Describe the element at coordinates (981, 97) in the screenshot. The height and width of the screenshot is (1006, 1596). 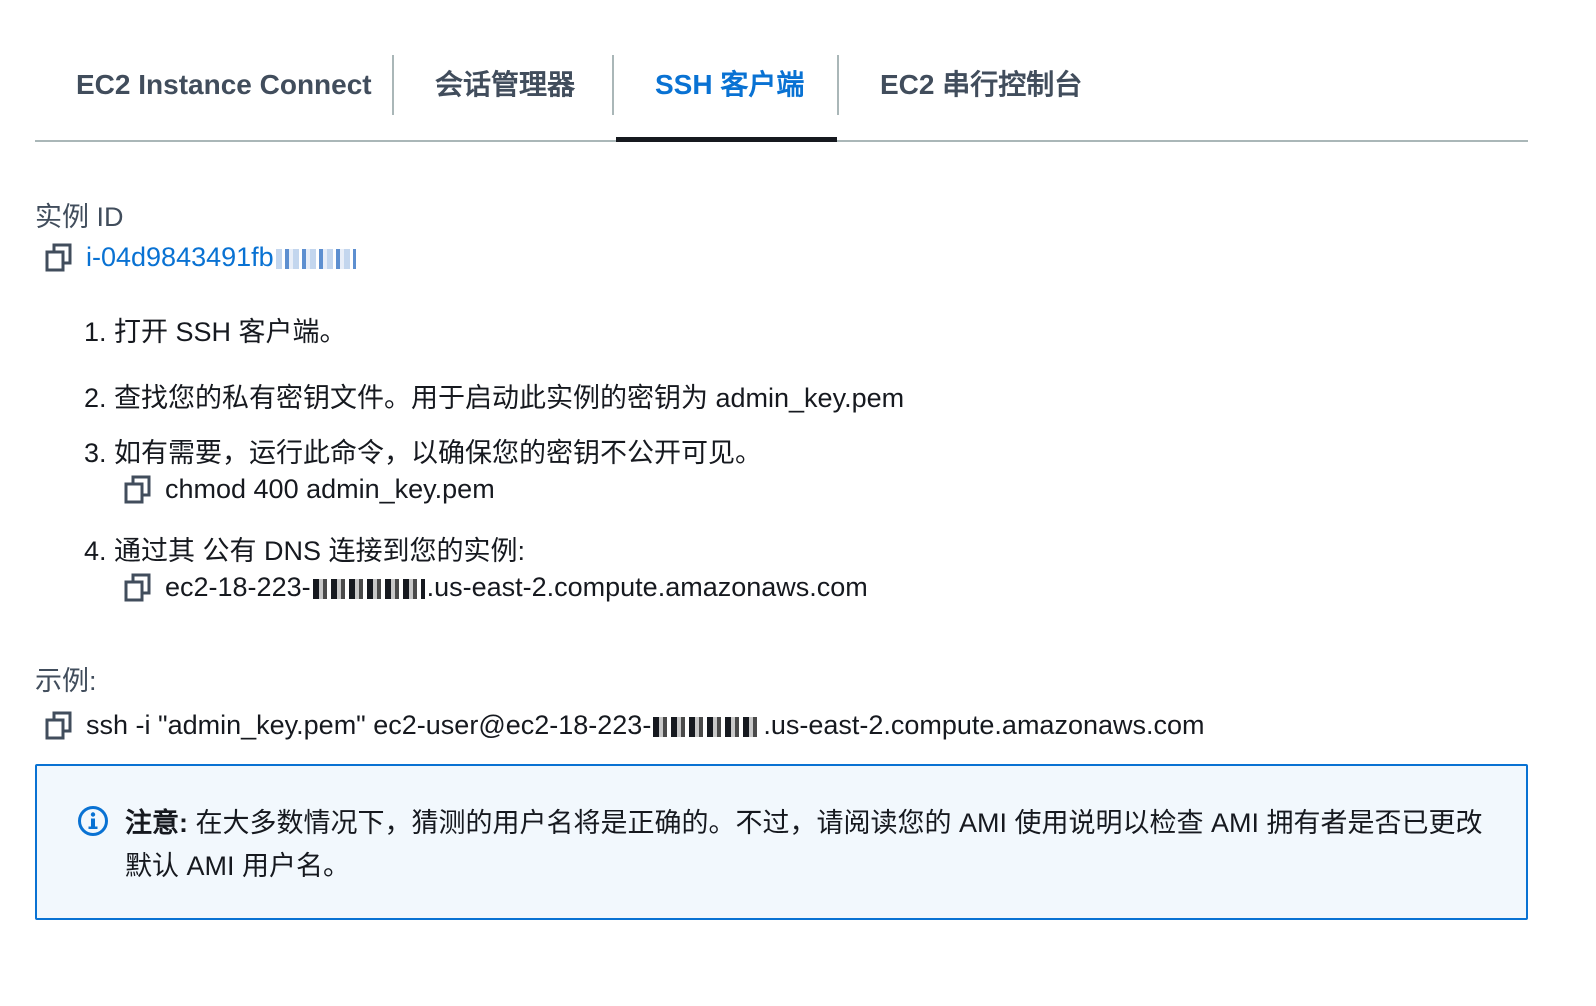
I see `tab-ec2-serial-console: EC2 串行控制台` at that location.